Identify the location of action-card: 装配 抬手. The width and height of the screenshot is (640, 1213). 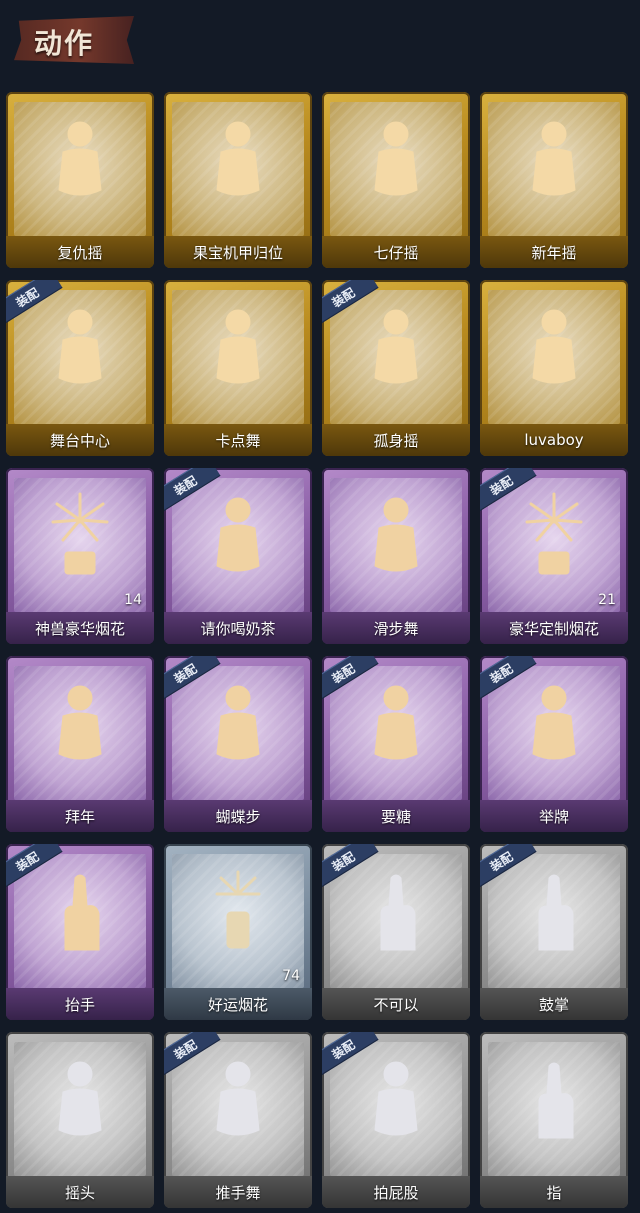
(80, 932).